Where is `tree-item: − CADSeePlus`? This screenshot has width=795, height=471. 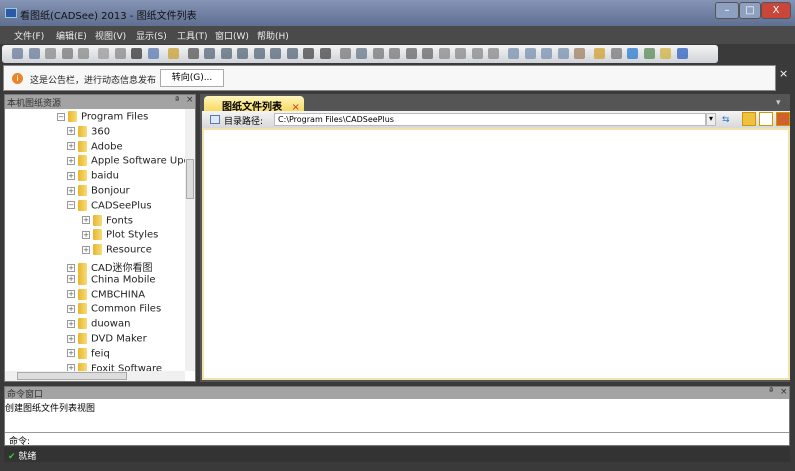
tree-item: − CADSeePlus is located at coordinates (109, 207).